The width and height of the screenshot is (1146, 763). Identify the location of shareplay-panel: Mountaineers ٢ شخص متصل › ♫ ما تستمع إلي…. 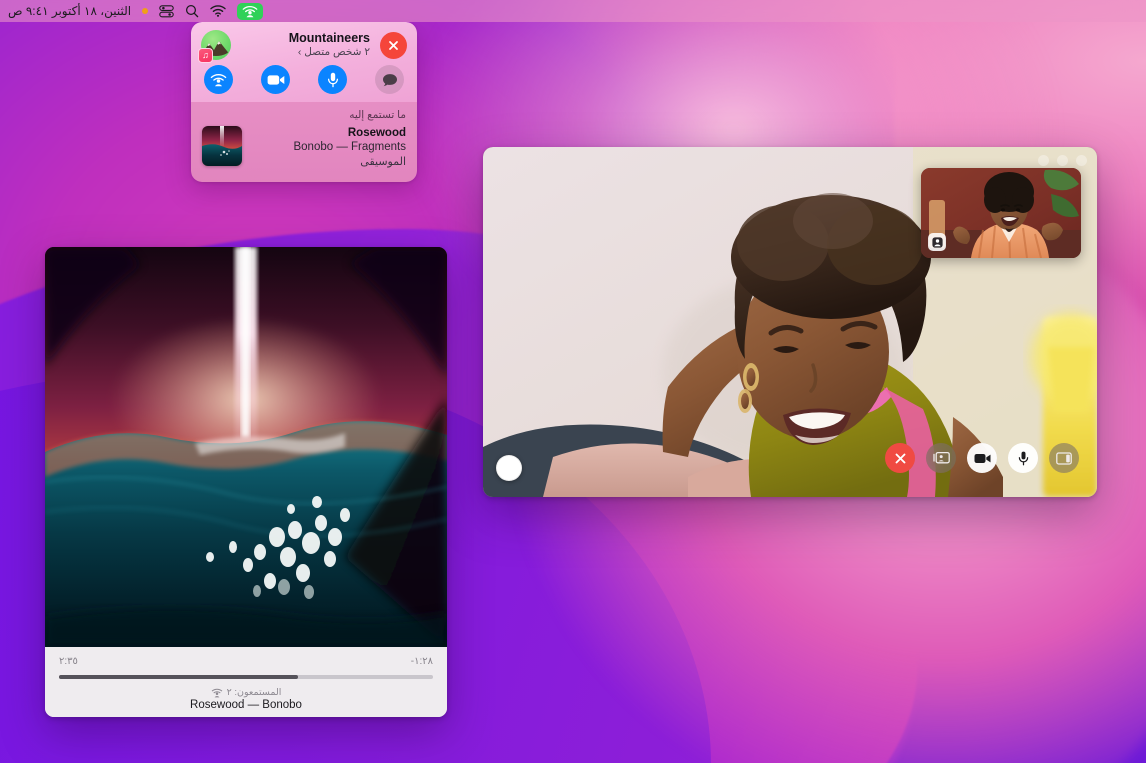
(304, 102).